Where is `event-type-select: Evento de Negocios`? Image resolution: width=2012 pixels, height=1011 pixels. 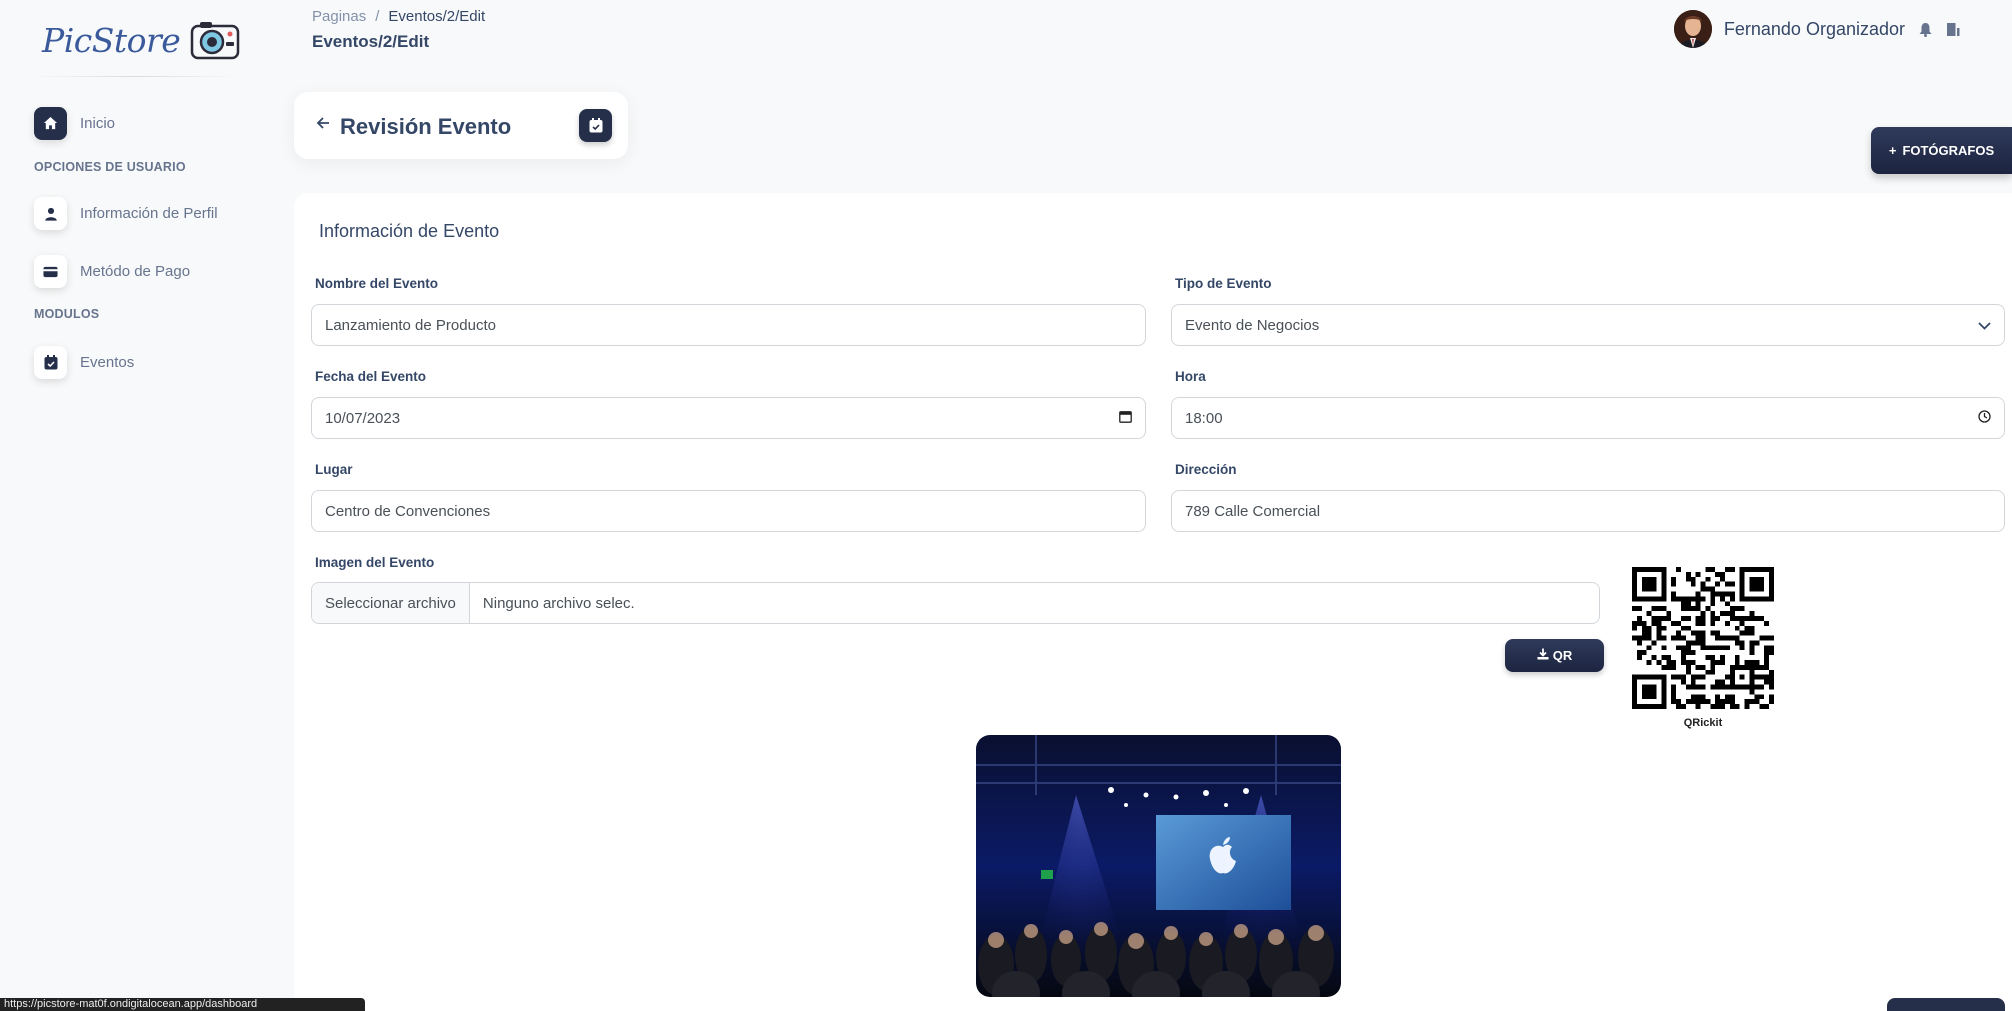
event-type-select: Evento de Negocios is located at coordinates (1588, 325).